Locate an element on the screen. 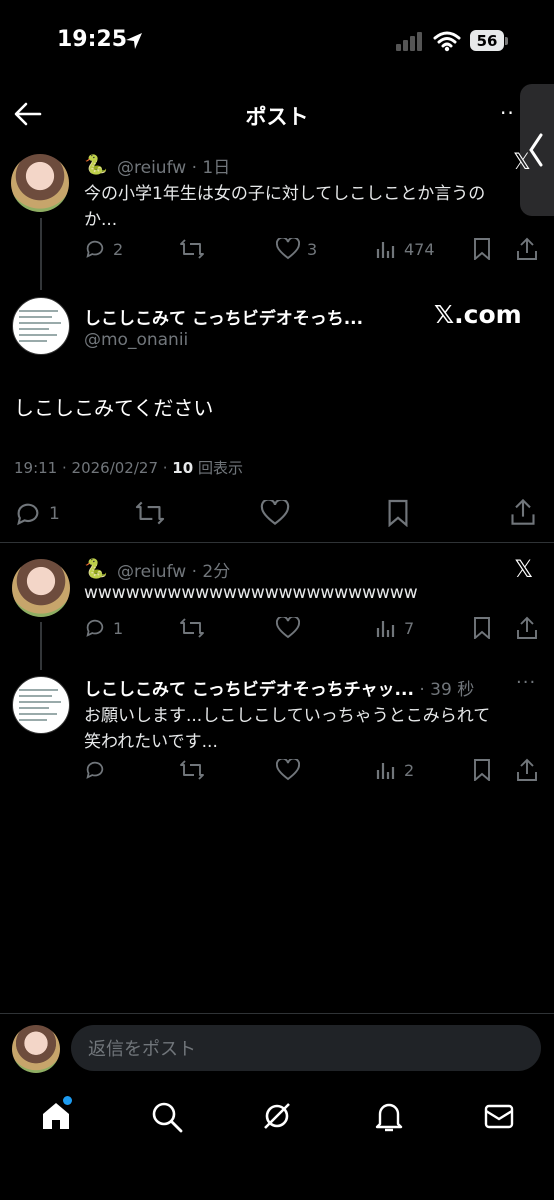 This screenshot has height=1200, width=554. signal-icon is located at coordinates (410, 41).